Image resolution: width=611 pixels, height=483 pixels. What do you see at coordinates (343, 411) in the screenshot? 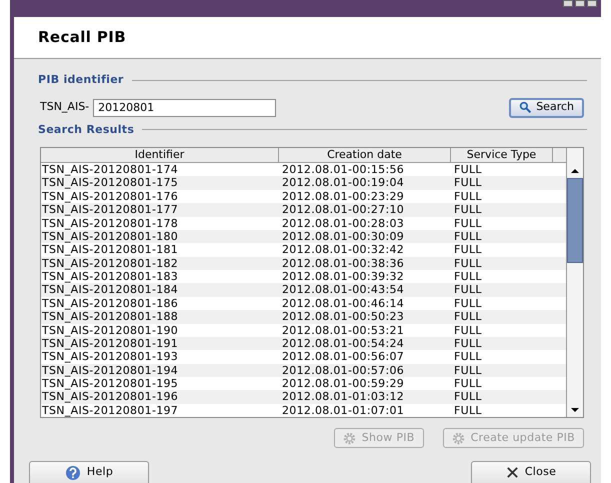
I see `table-cell-text: 2012.08.01-01:07:01` at bounding box center [343, 411].